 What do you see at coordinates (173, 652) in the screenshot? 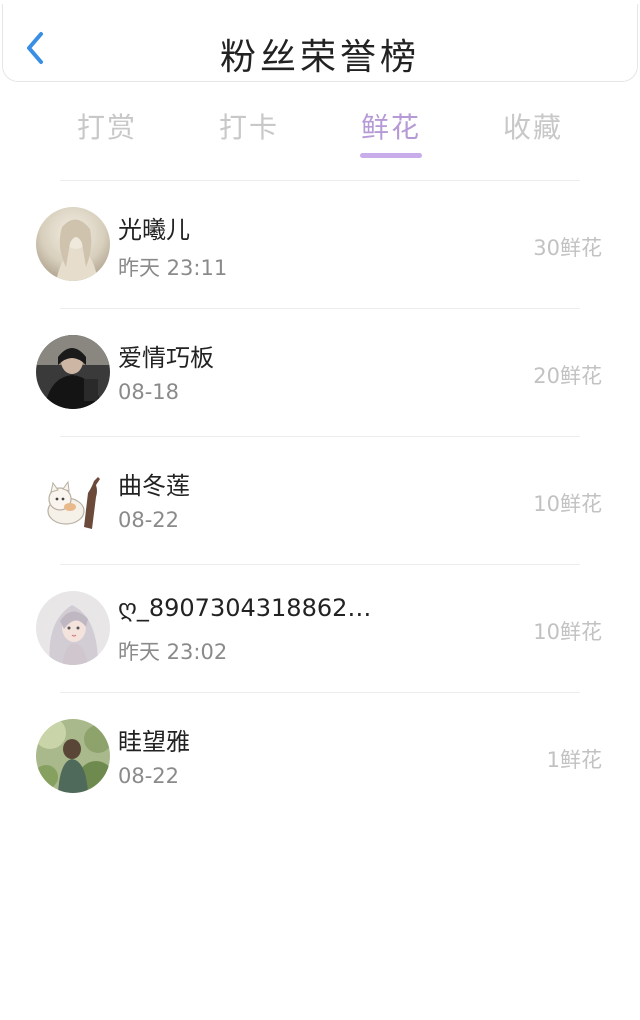
I see `fan-time: 昨天 23:02` at bounding box center [173, 652].